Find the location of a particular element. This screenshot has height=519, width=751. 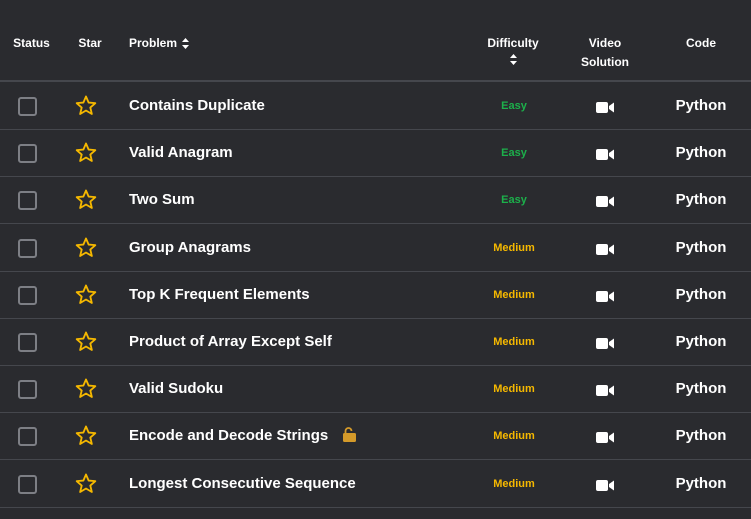

problem-title: Product of Array Except Self is located at coordinates (230, 341).